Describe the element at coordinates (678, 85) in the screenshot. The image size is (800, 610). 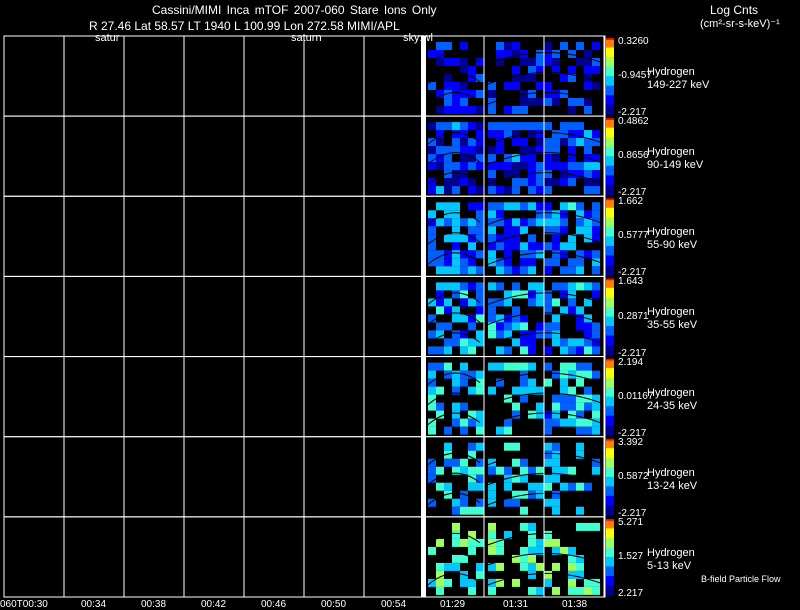
I see `energy-range-label: 149-227 keV` at that location.